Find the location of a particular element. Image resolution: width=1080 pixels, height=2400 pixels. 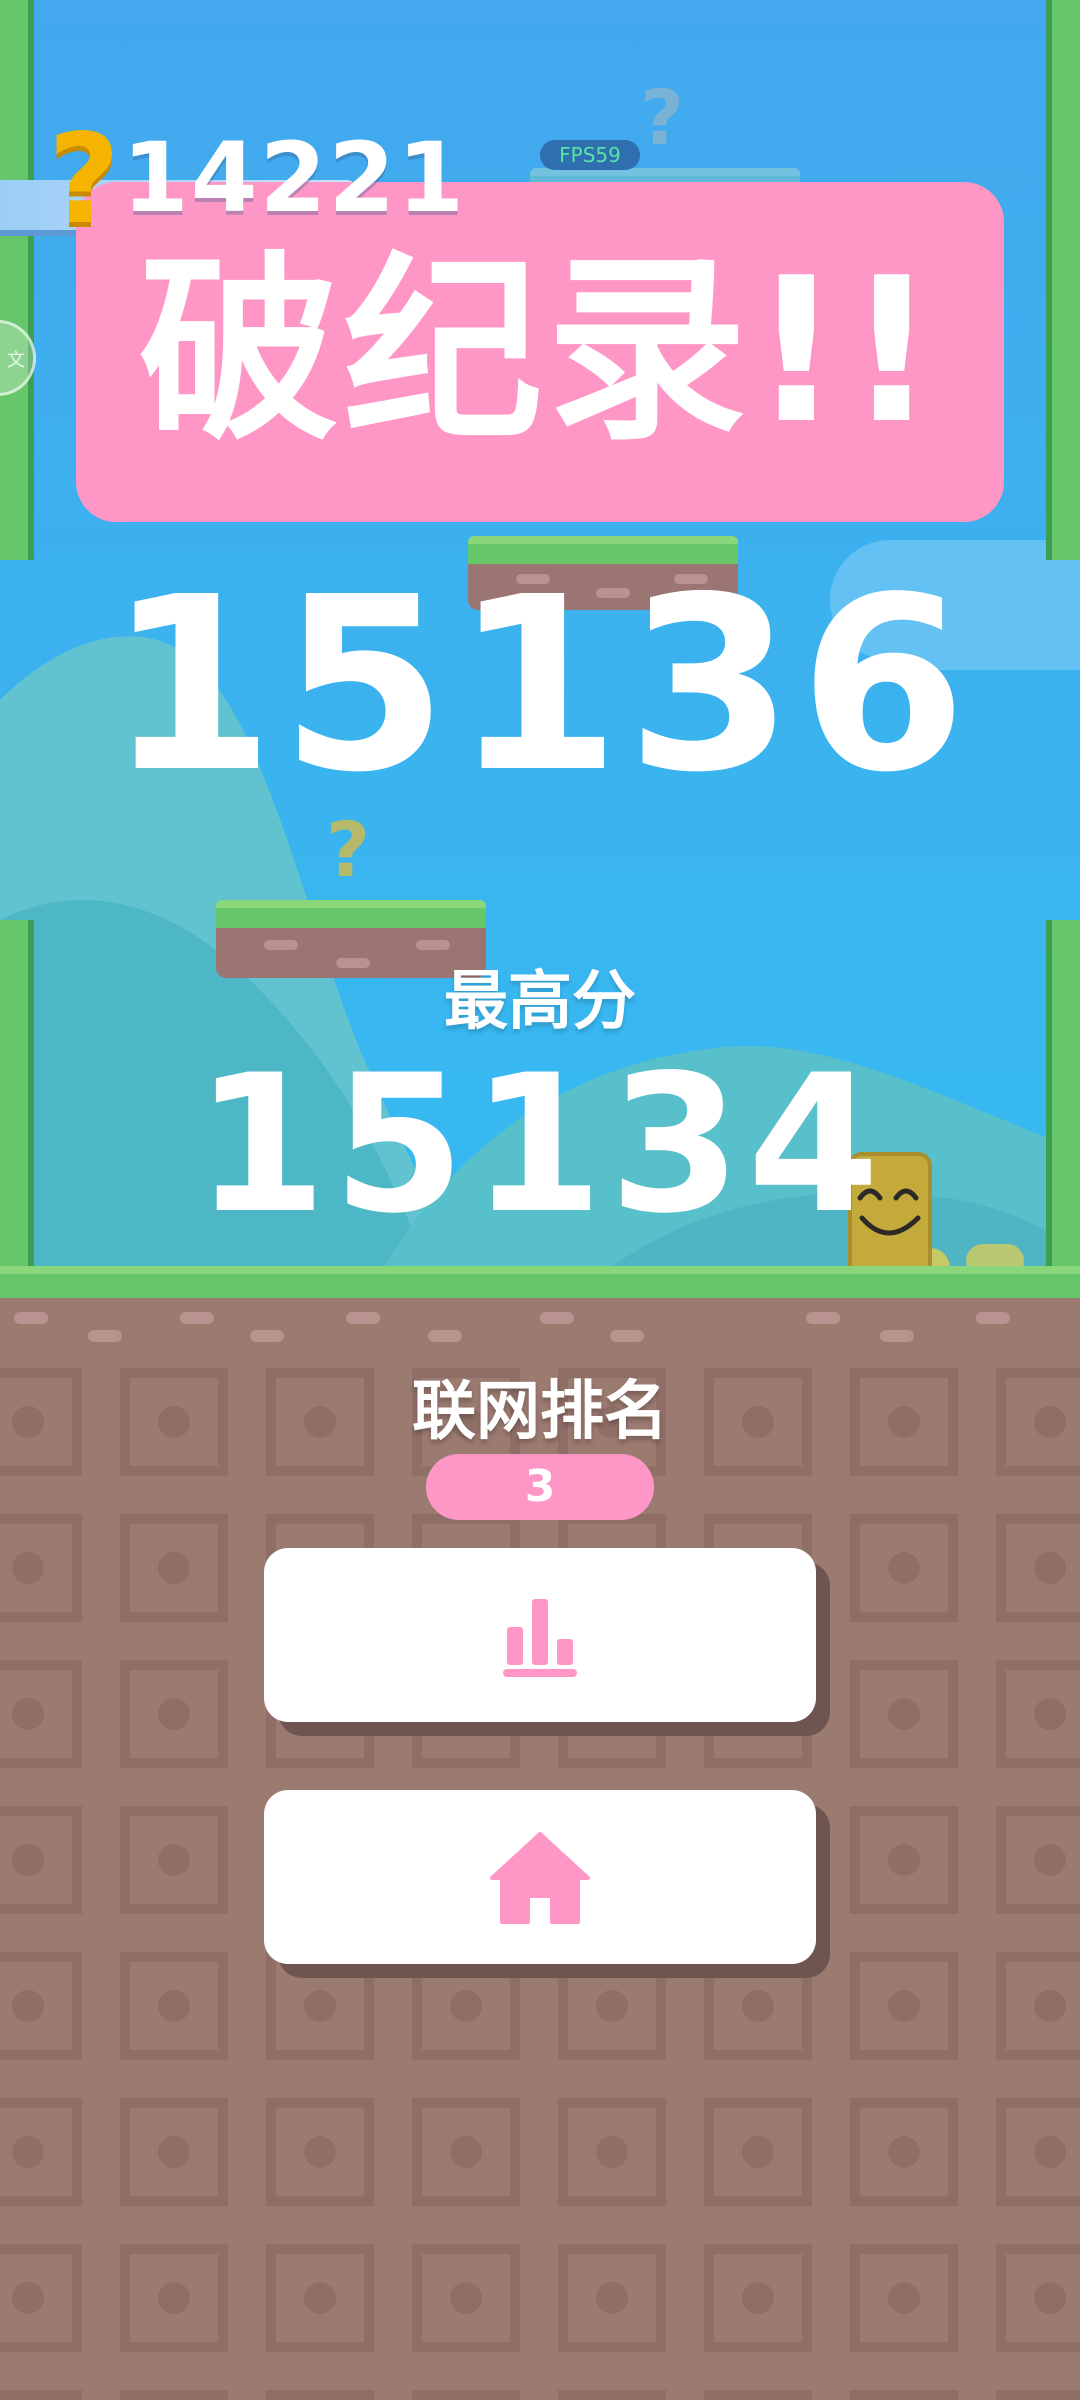

home-icon is located at coordinates (540, 1878).